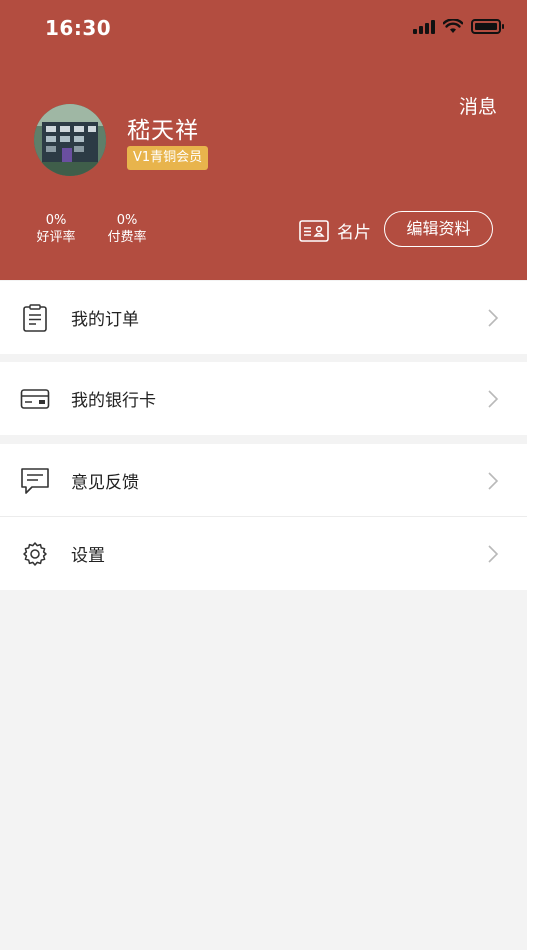 This screenshot has height=950, width=534. What do you see at coordinates (314, 230) in the screenshot?
I see `id-card-icon` at bounding box center [314, 230].